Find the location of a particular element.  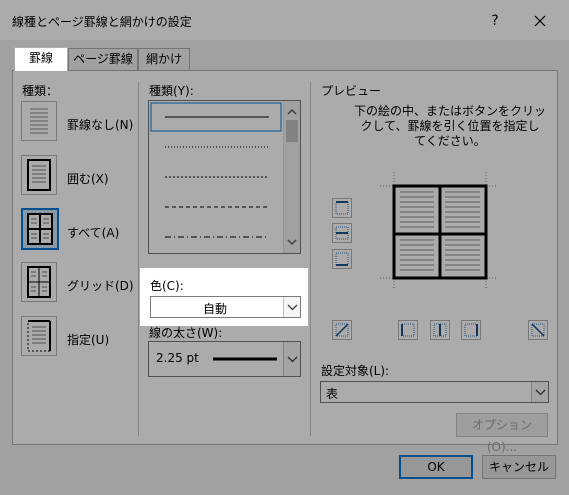

color-value: 自動 is located at coordinates (215, 309).